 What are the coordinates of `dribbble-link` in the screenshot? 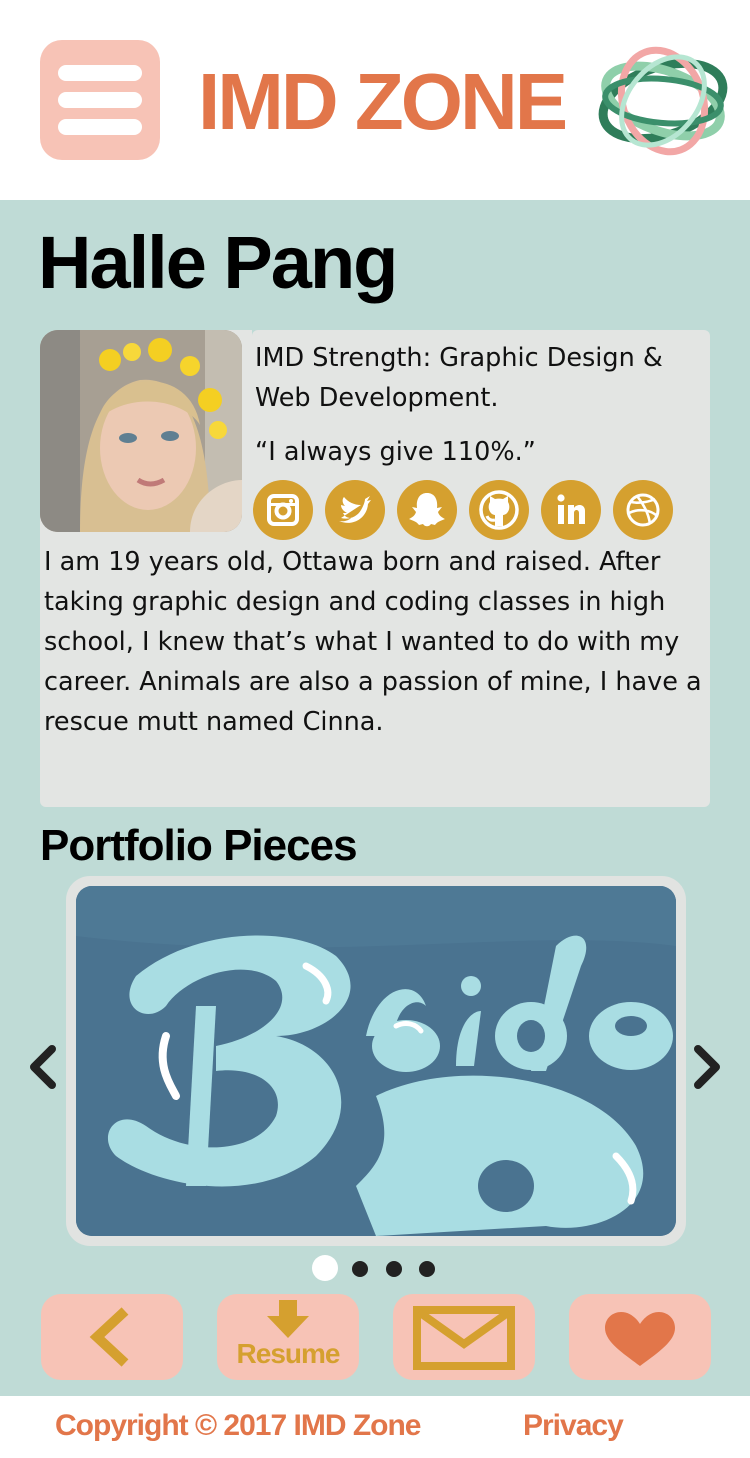 It's located at (643, 510).